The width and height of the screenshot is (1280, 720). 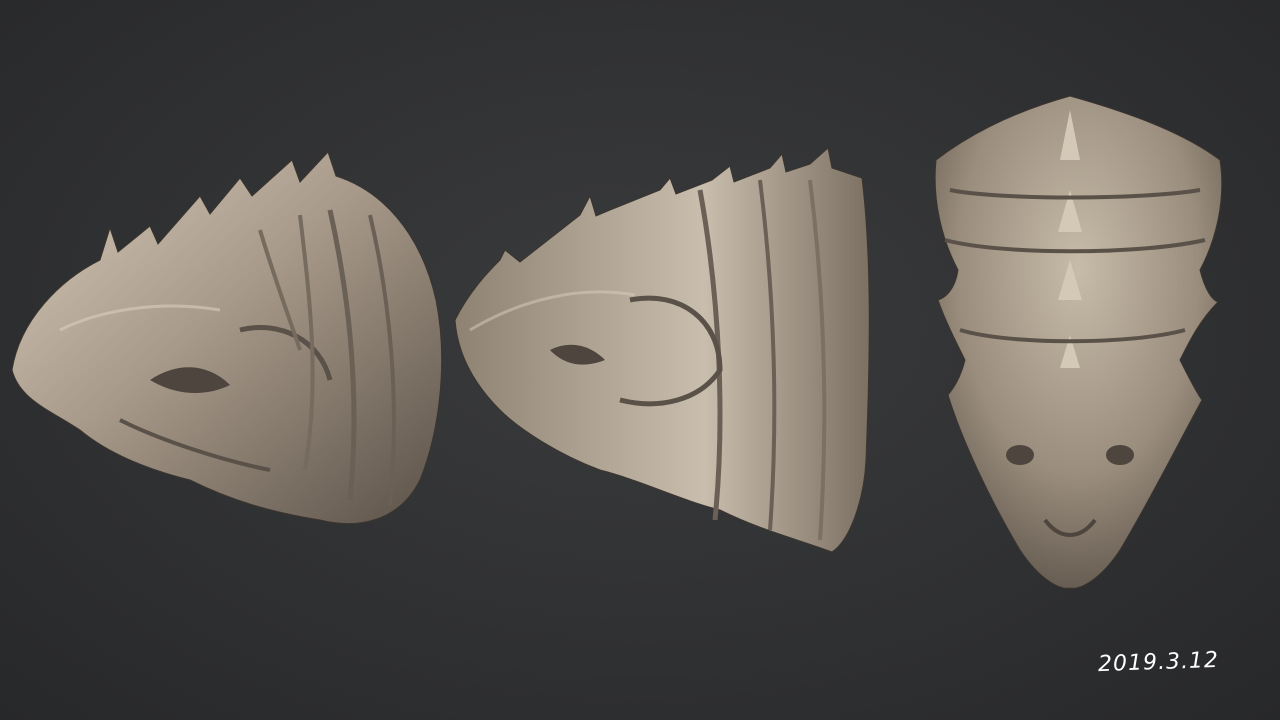 What do you see at coordinates (1120, 455) in the screenshot?
I see `eye-socket-top-right` at bounding box center [1120, 455].